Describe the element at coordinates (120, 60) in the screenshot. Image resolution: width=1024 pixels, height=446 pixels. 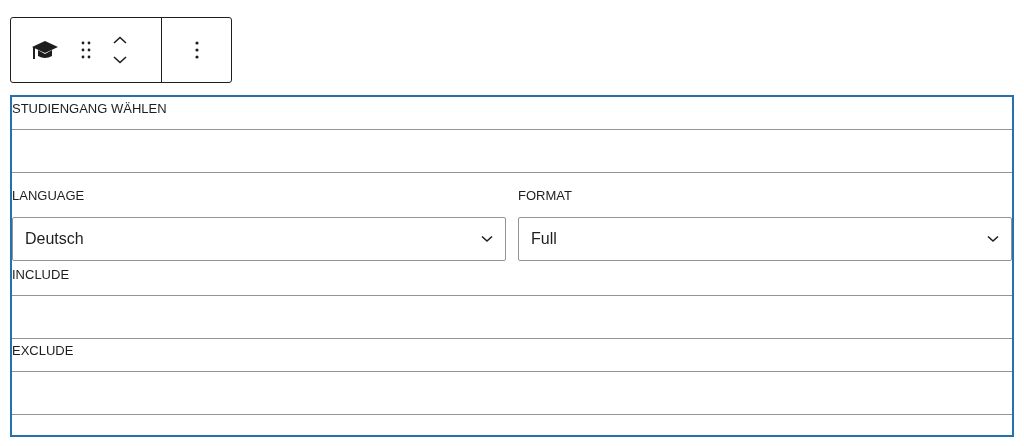
I see `move-down-icon` at that location.